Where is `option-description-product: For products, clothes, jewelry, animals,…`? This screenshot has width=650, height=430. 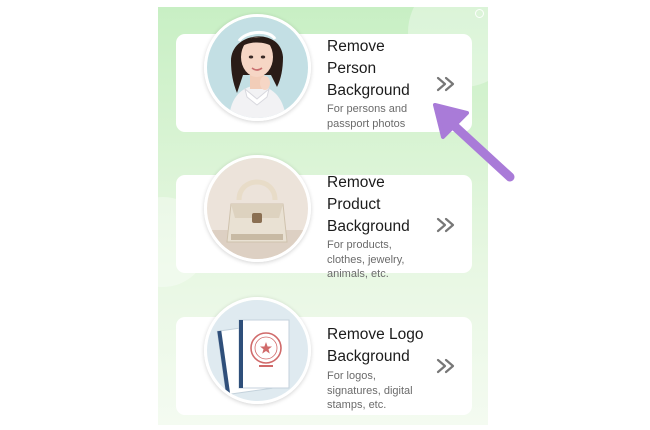 option-description-product: For products, clothes, jewelry, animals,… is located at coordinates (366, 259).